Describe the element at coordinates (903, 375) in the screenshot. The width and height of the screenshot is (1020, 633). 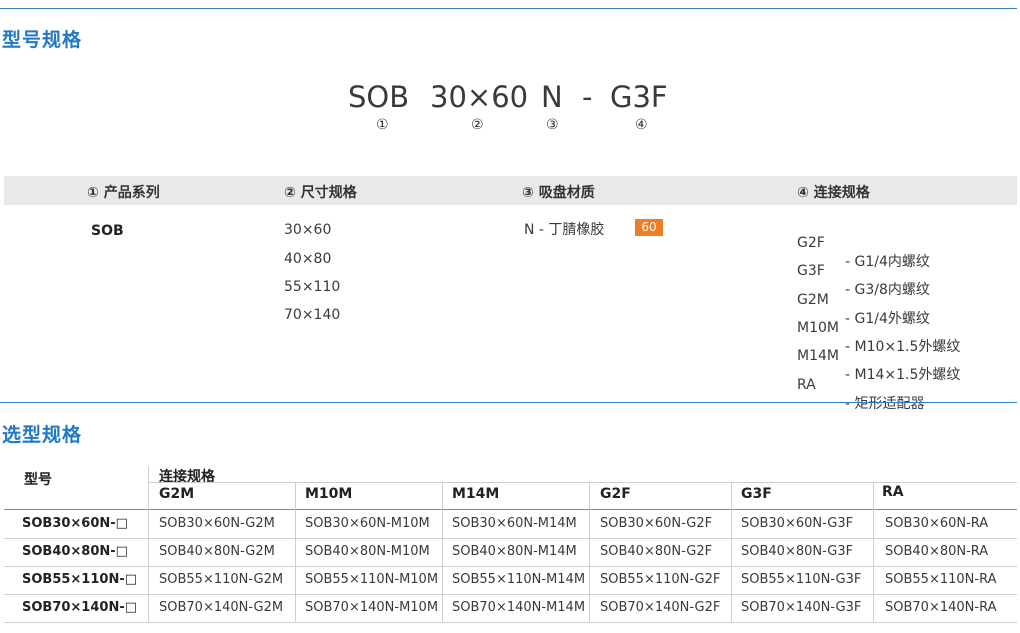
I see `connection-desc: - M14×1.5外螺纹` at that location.